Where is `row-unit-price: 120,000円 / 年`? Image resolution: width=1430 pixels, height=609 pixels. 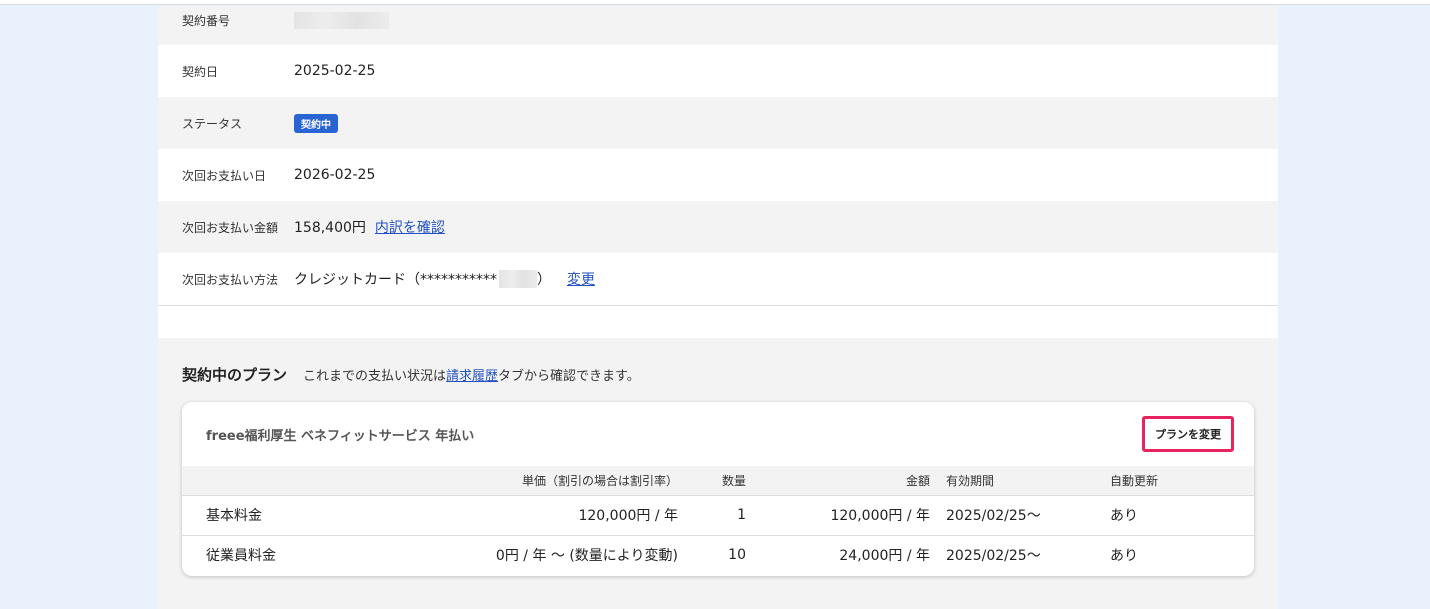
row-unit-price: 120,000円 / 年 is located at coordinates (570, 515).